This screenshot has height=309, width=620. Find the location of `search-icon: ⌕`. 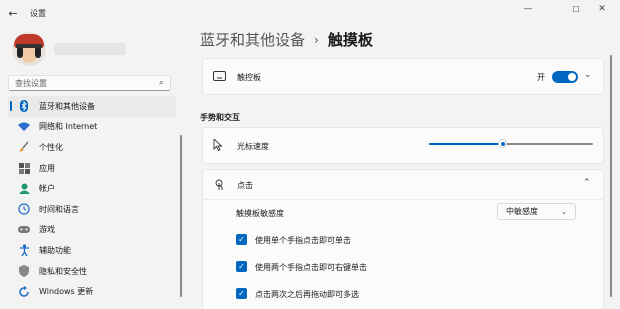

search-icon: ⌕ is located at coordinates (161, 83).